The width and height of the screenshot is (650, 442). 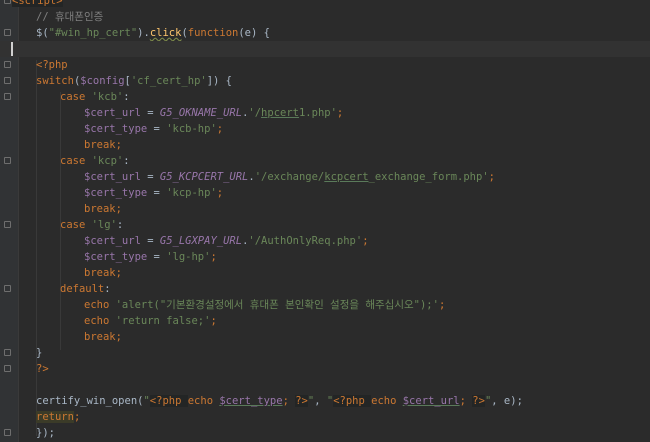 What do you see at coordinates (153, 33) in the screenshot?
I see `code-text: $("#win_hp_cert").click(function(e) {` at bounding box center [153, 33].